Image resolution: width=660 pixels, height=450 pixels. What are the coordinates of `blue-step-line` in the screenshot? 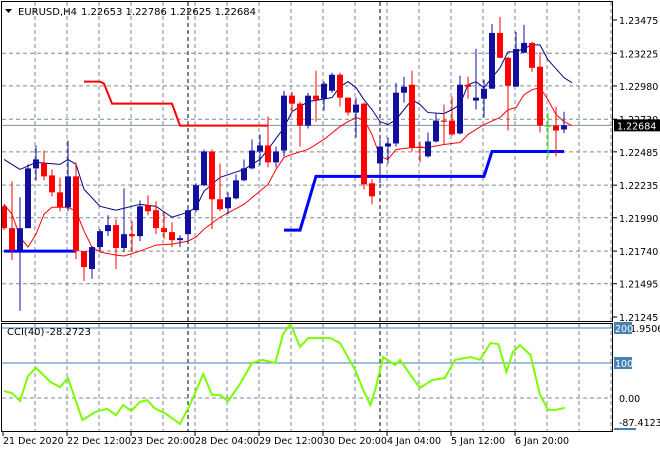 It's located at (424, 190).